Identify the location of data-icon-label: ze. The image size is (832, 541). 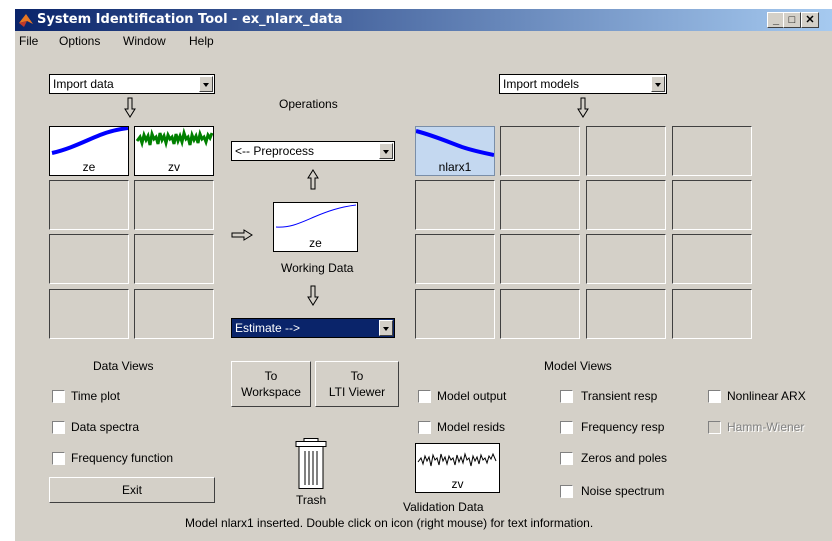
(89, 167).